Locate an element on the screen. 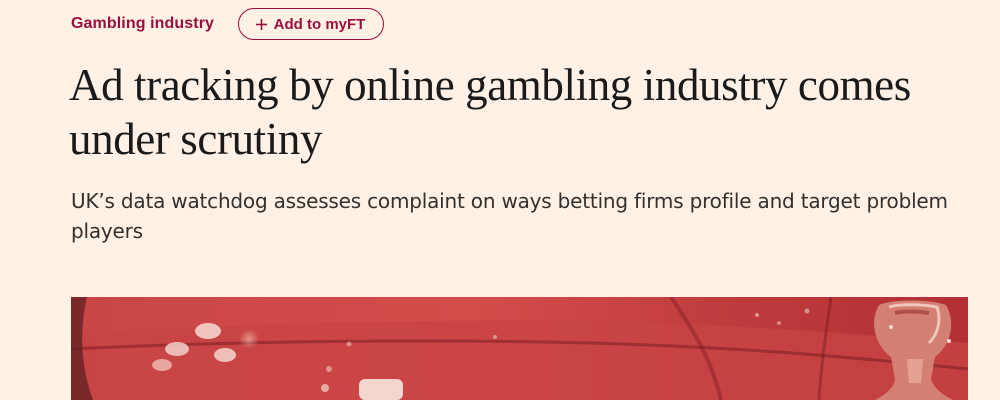  add-to-myft-button: Add to myFT is located at coordinates (311, 24).